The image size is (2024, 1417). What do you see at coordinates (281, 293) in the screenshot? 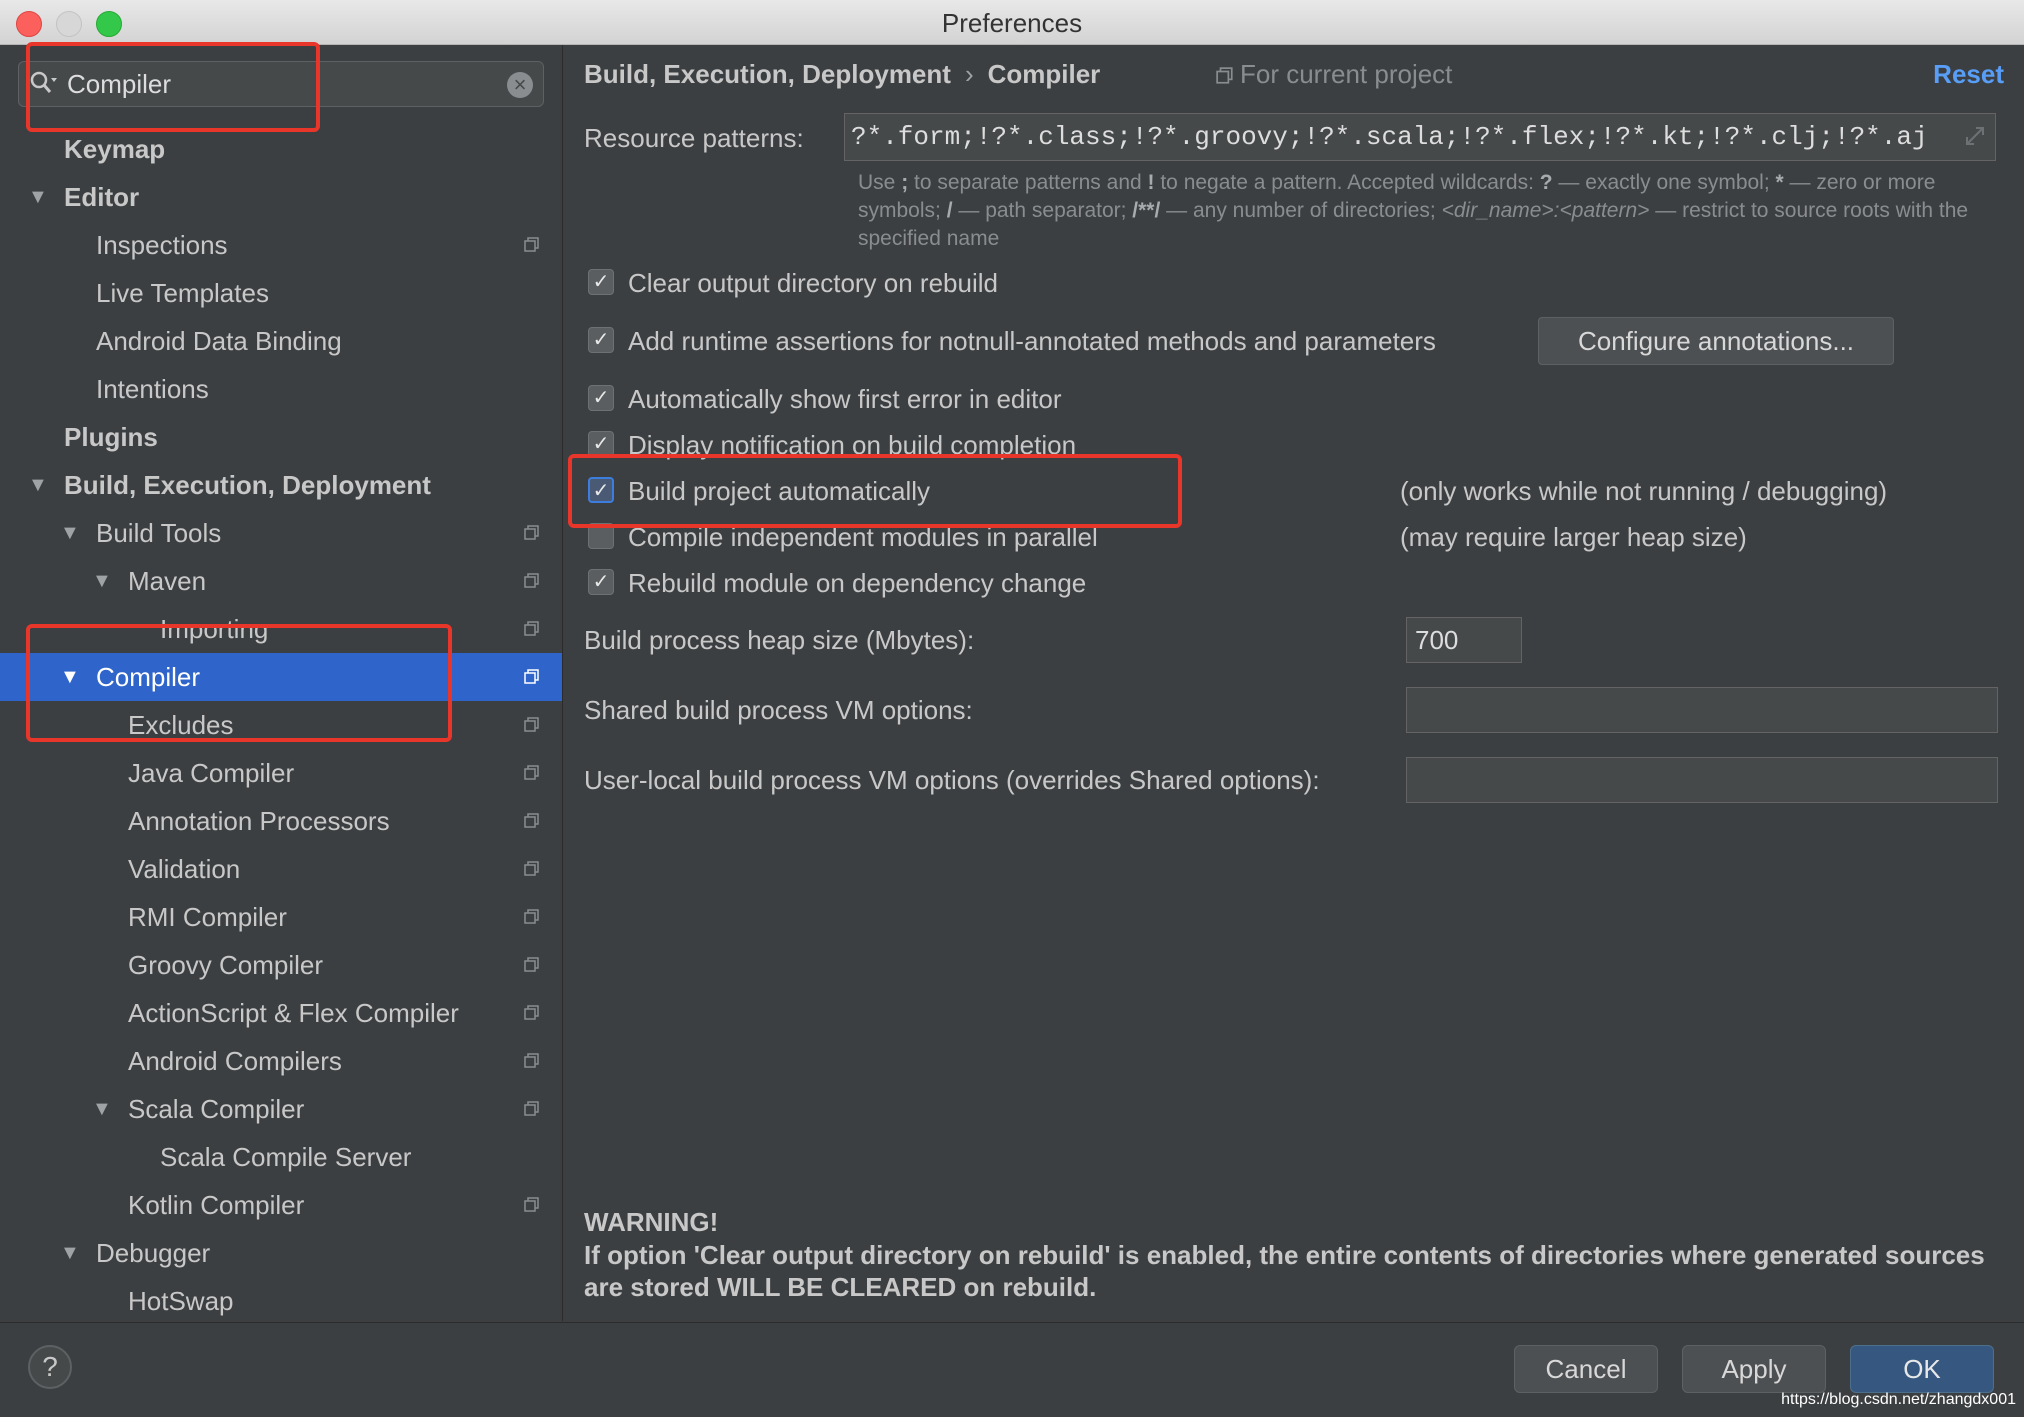
I see `sidebar-item-live-templates: Live Templates` at bounding box center [281, 293].